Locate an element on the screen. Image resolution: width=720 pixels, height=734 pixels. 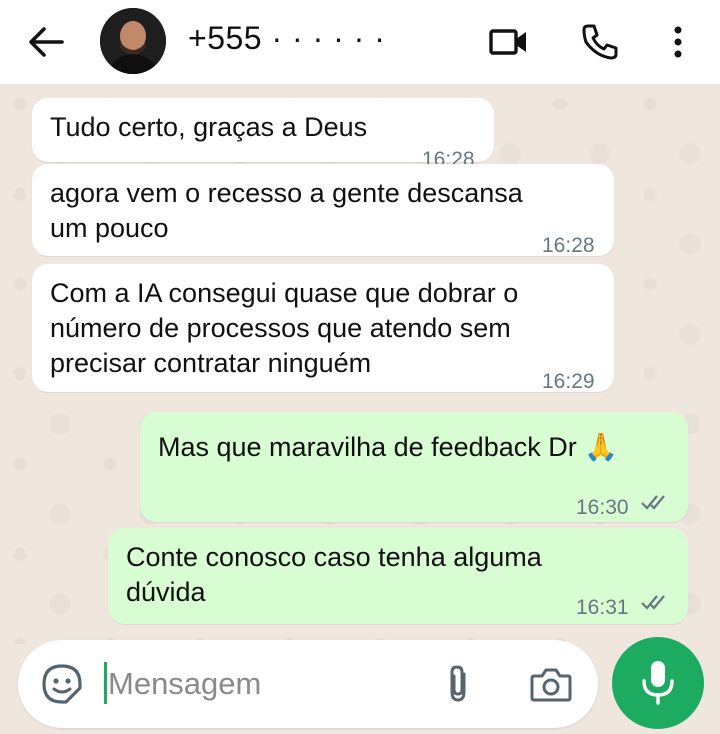
avatar-image is located at coordinates (133, 41).